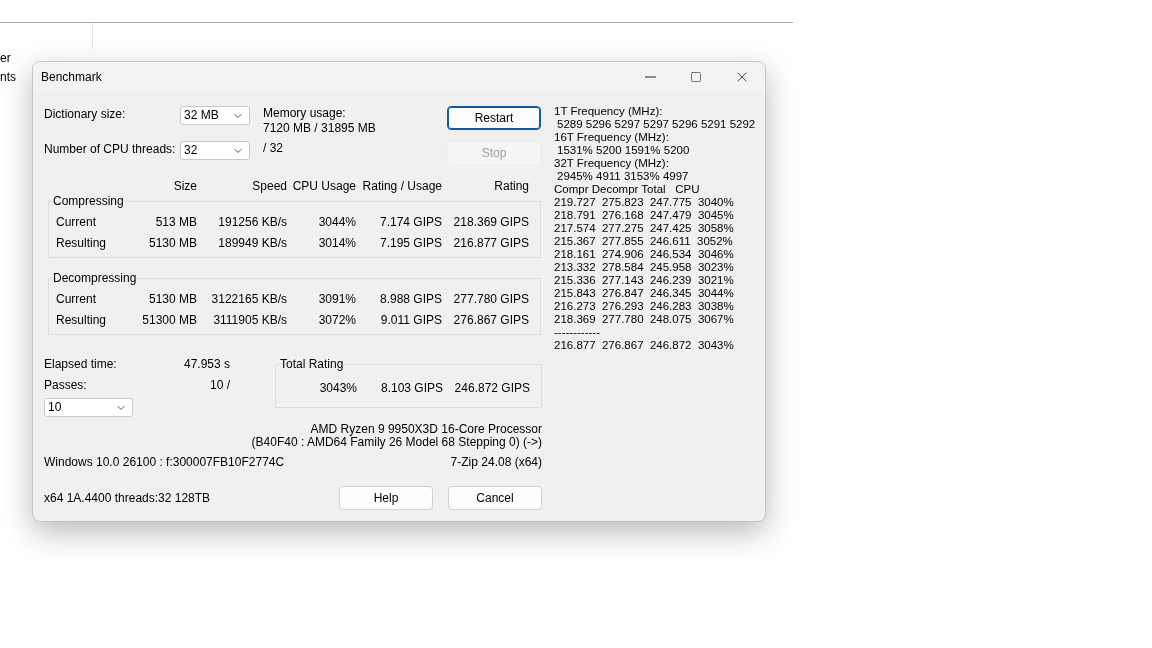 This screenshot has width=1152, height=648. What do you see at coordinates (490, 243) in the screenshot?
I see `table-cell-text: 216.877 GIPS` at bounding box center [490, 243].